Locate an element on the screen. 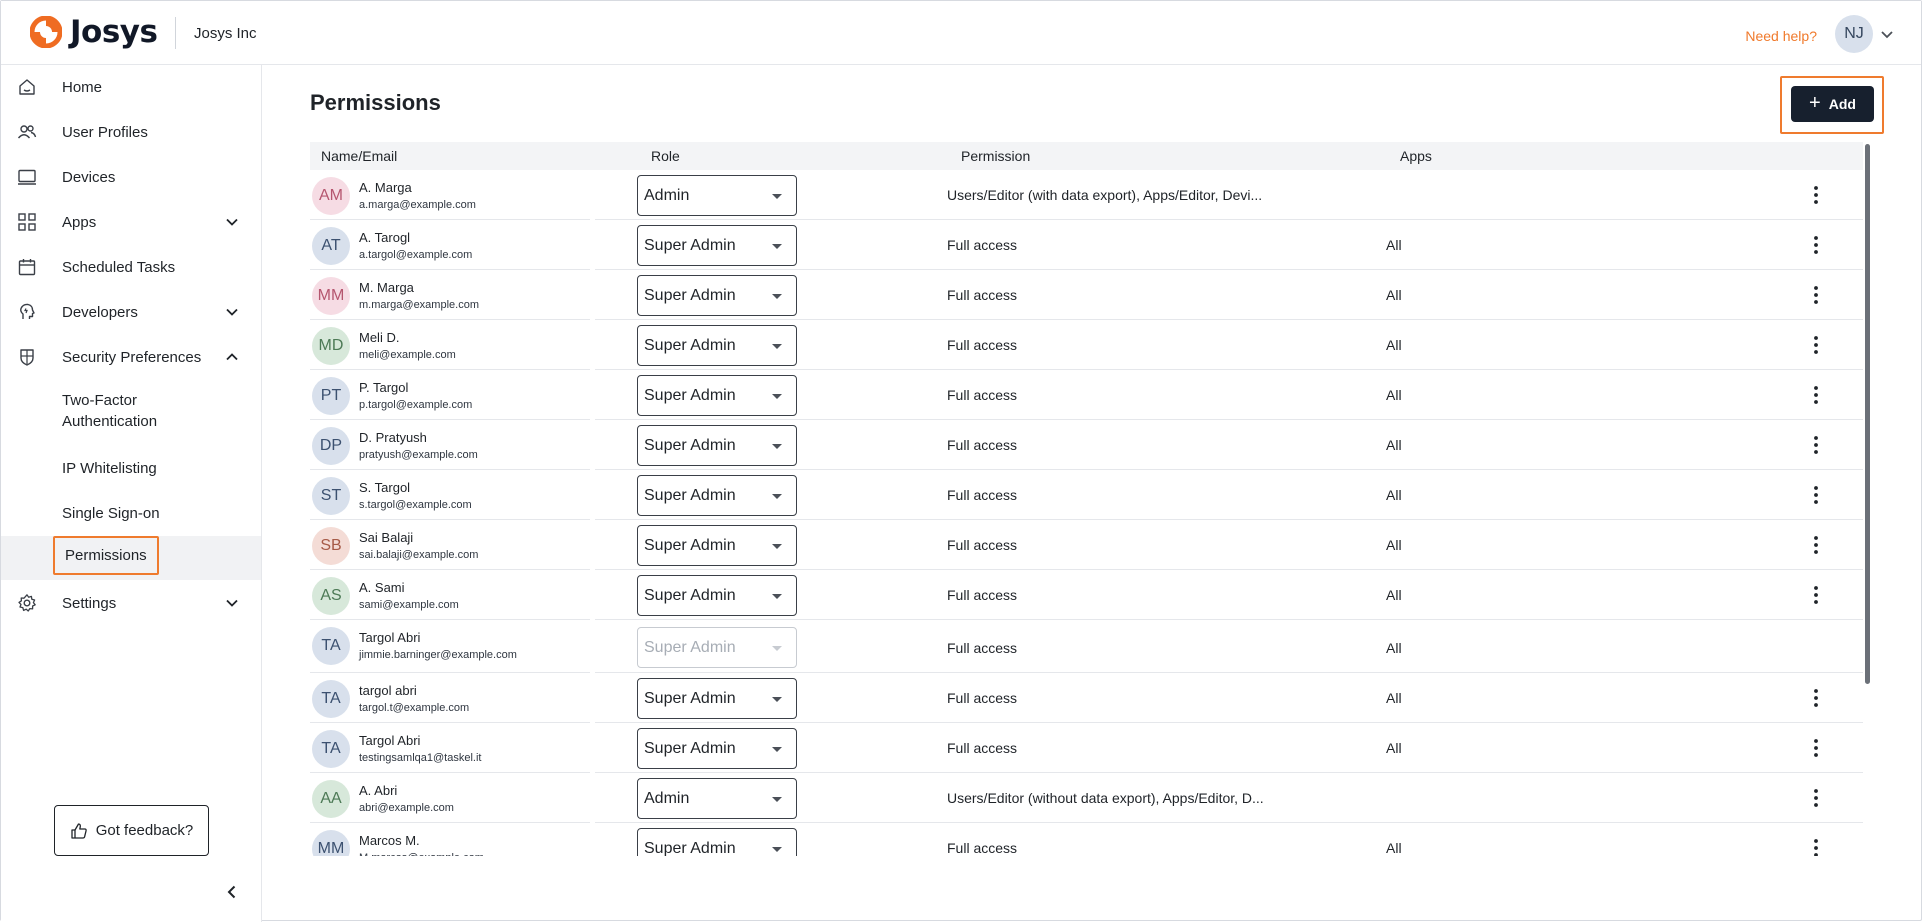 The height and width of the screenshot is (922, 1922). sidebar-item-scheduled-tasks: Scheduled Tasks is located at coordinates (131, 267).